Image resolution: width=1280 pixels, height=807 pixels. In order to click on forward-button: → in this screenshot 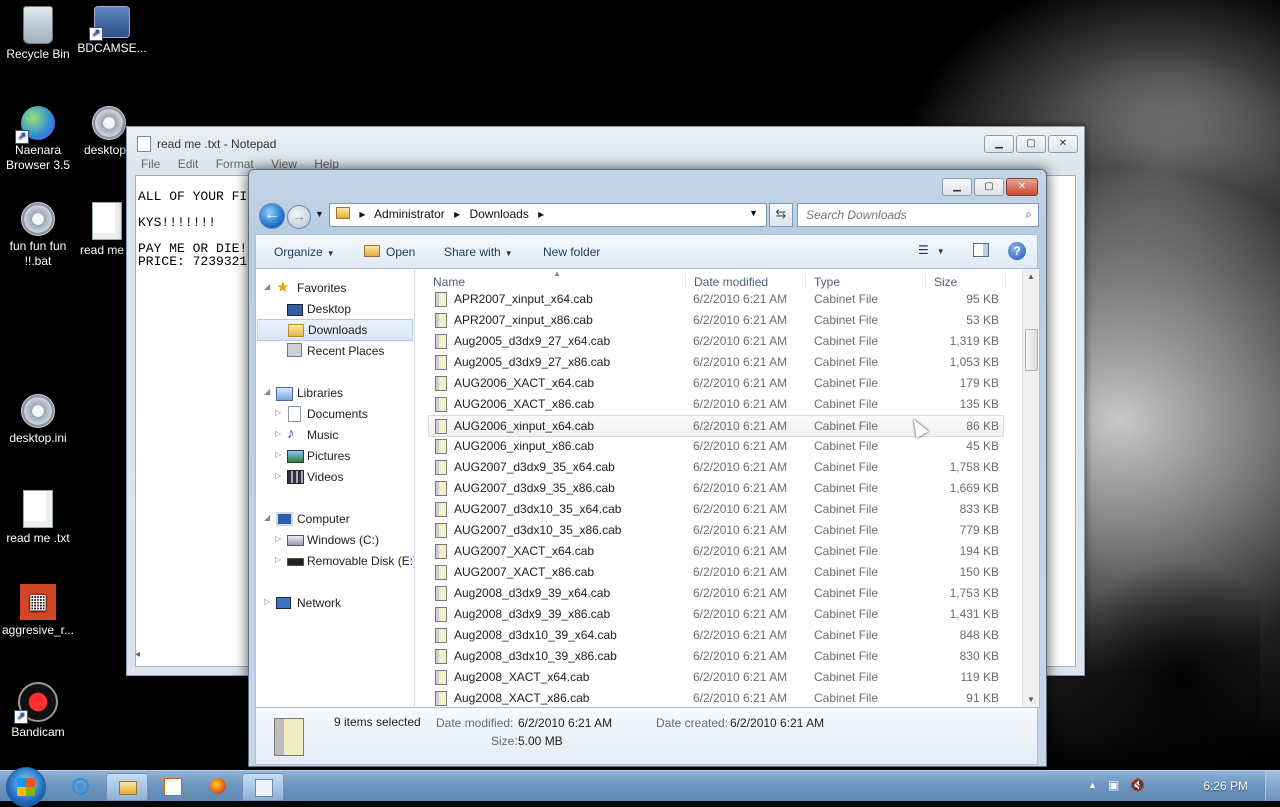, I will do `click(299, 217)`.